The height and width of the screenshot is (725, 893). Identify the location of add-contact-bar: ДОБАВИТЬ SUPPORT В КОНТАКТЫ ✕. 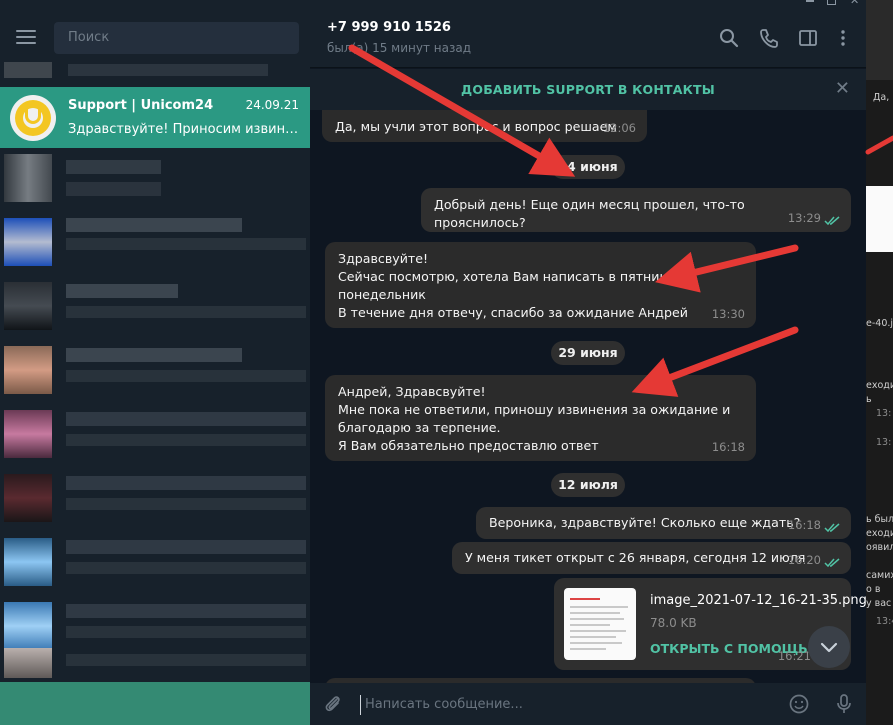
(588, 89).